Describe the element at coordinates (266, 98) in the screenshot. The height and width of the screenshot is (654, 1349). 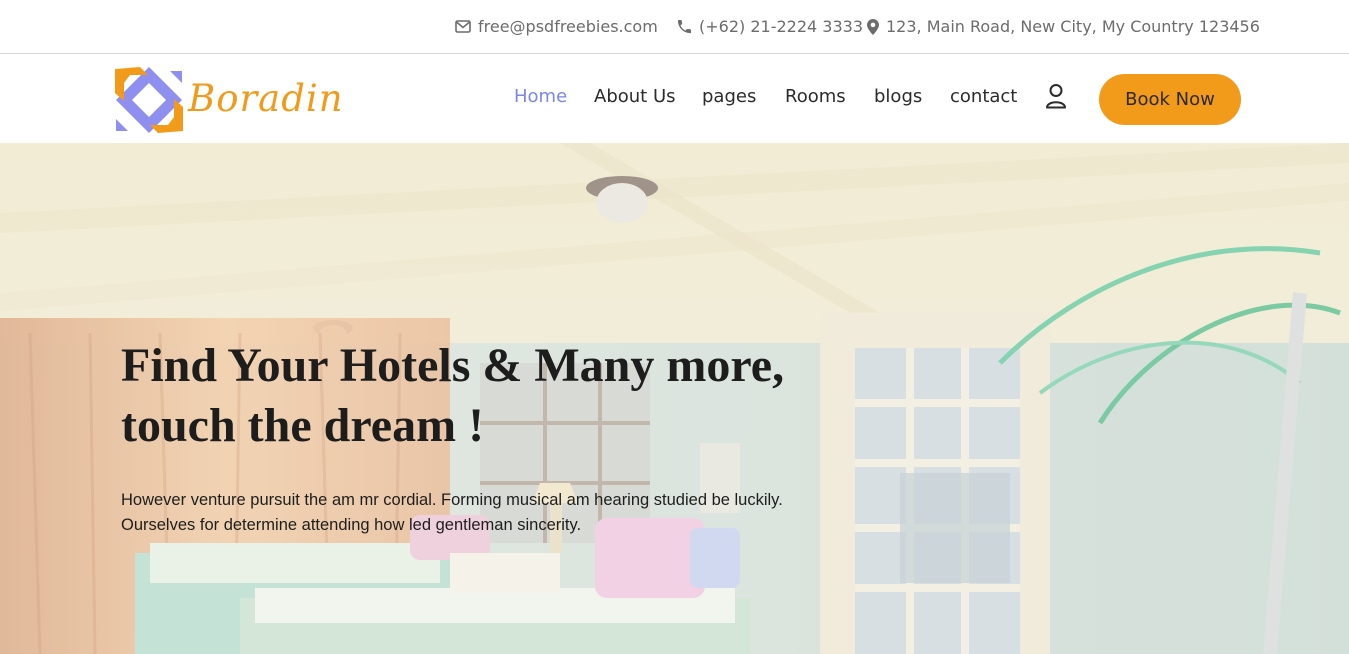
I see `logo-text: Boradin` at that location.